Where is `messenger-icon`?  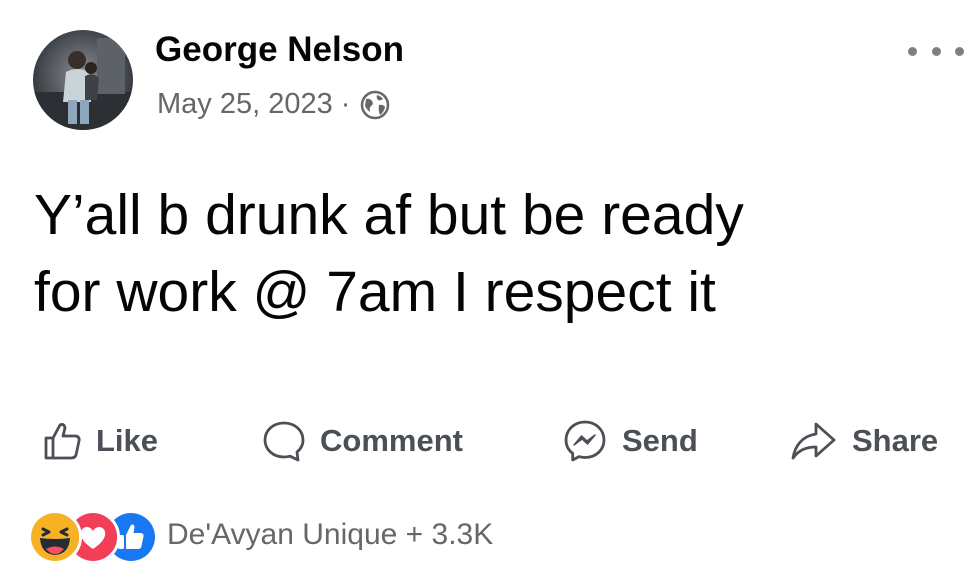
messenger-icon is located at coordinates (585, 441).